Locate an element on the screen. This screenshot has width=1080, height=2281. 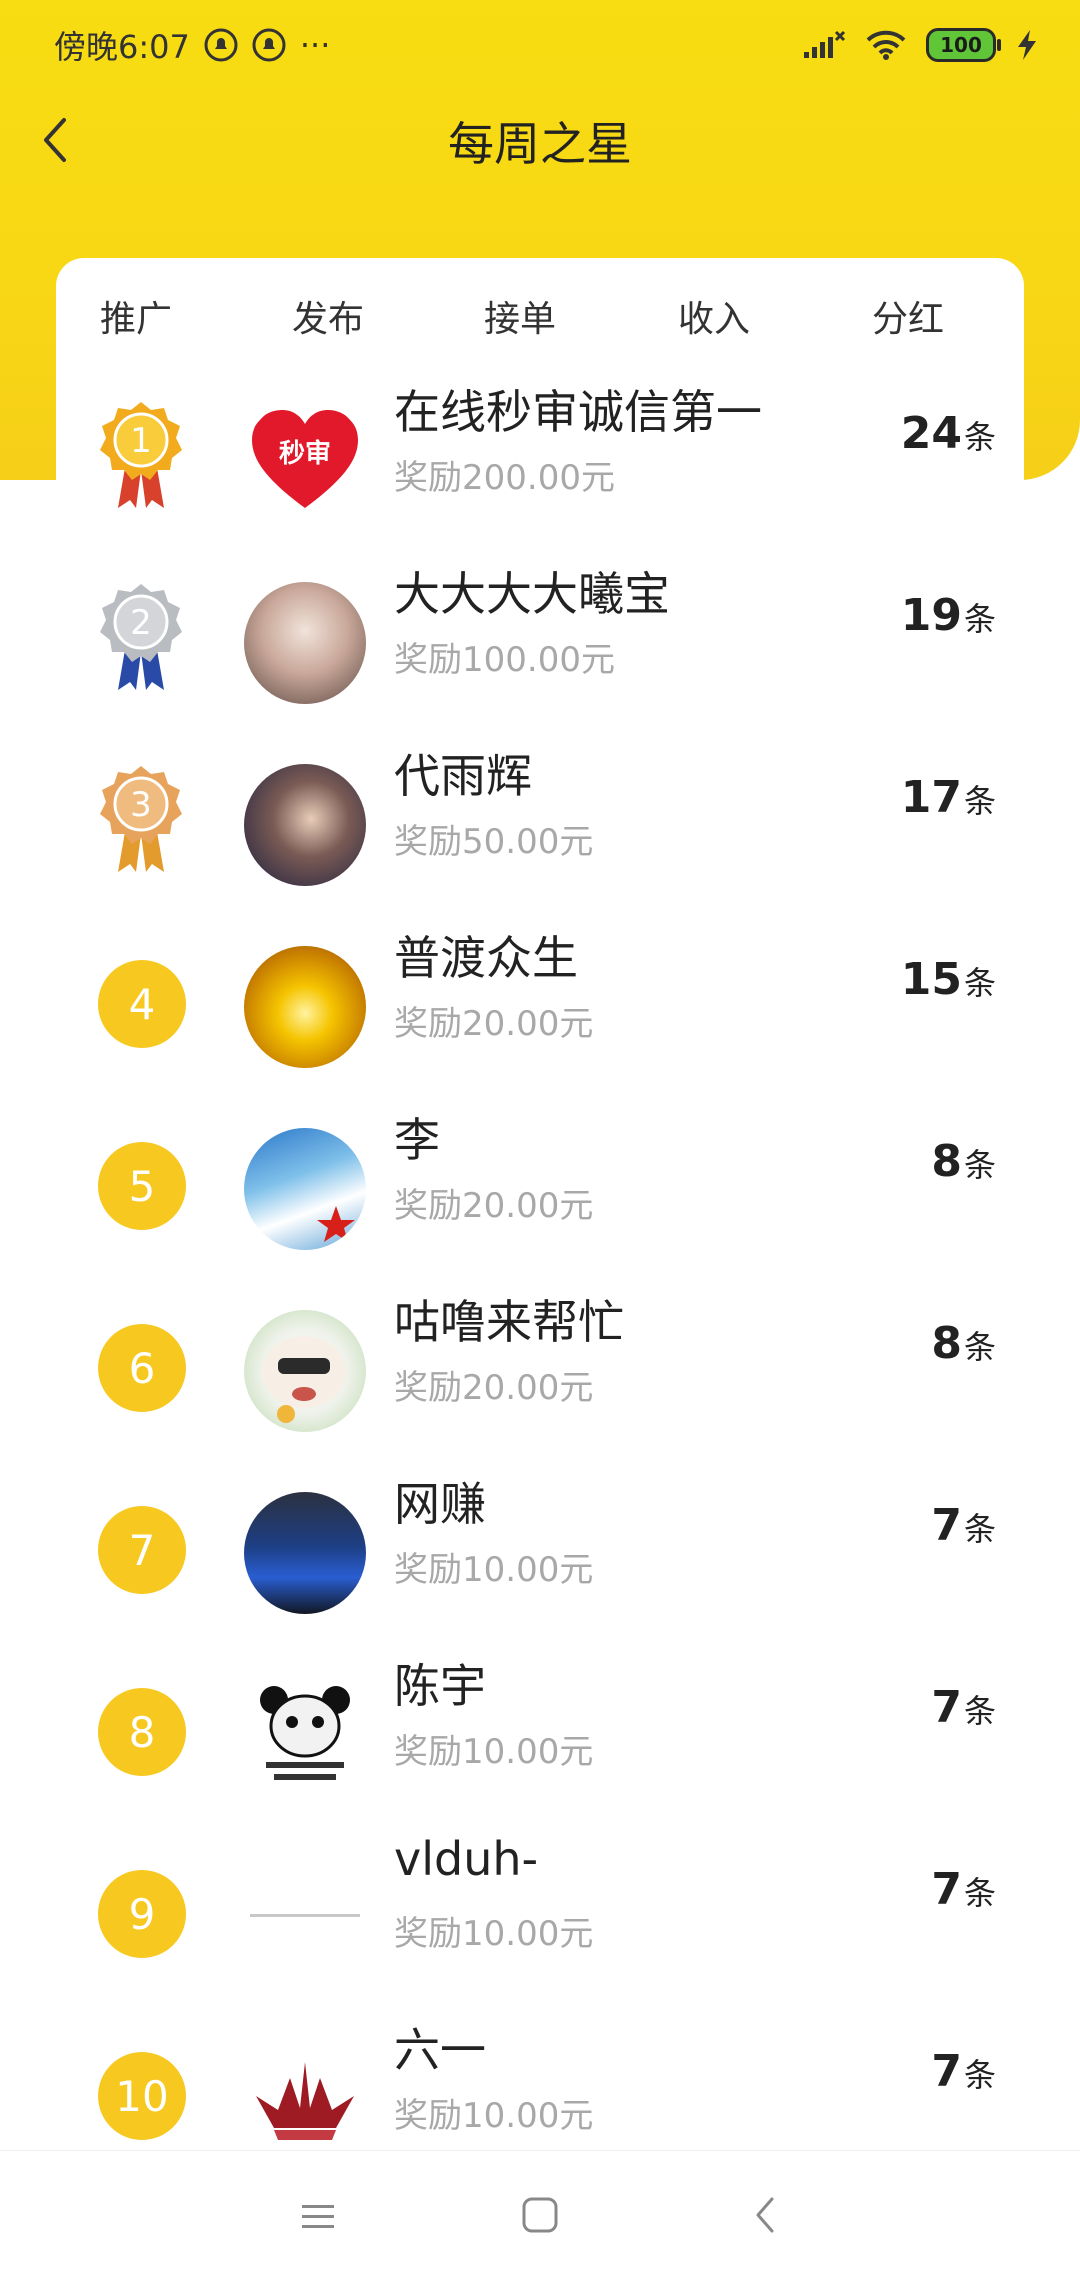
tab-label: 接单 is located at coordinates (519, 319).